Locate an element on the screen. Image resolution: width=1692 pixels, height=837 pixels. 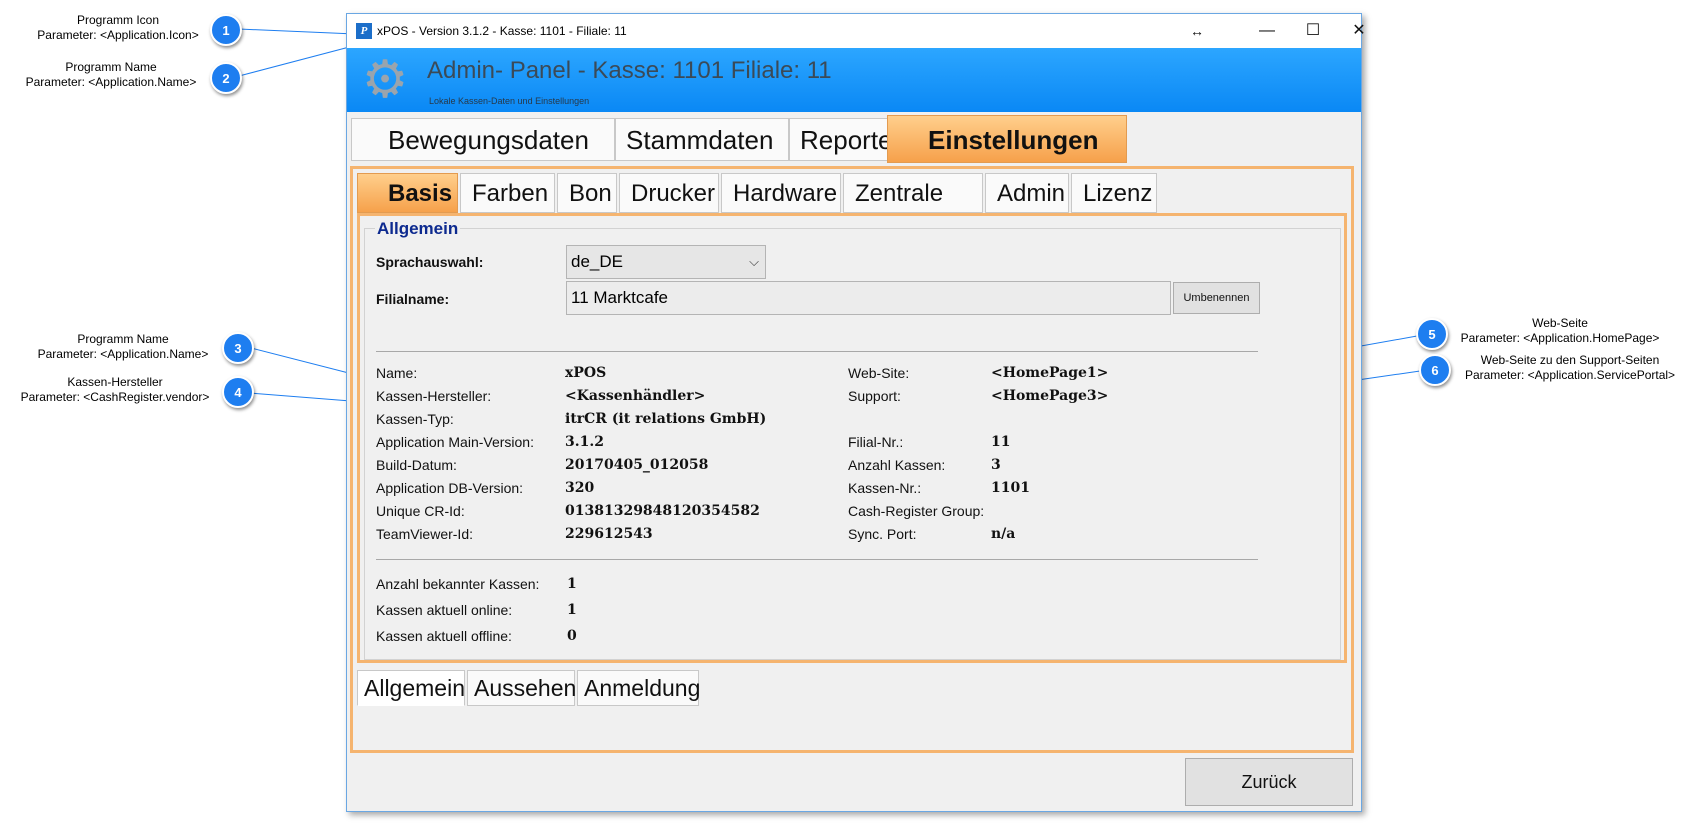
info-label-name: Name: is located at coordinates (397, 373).